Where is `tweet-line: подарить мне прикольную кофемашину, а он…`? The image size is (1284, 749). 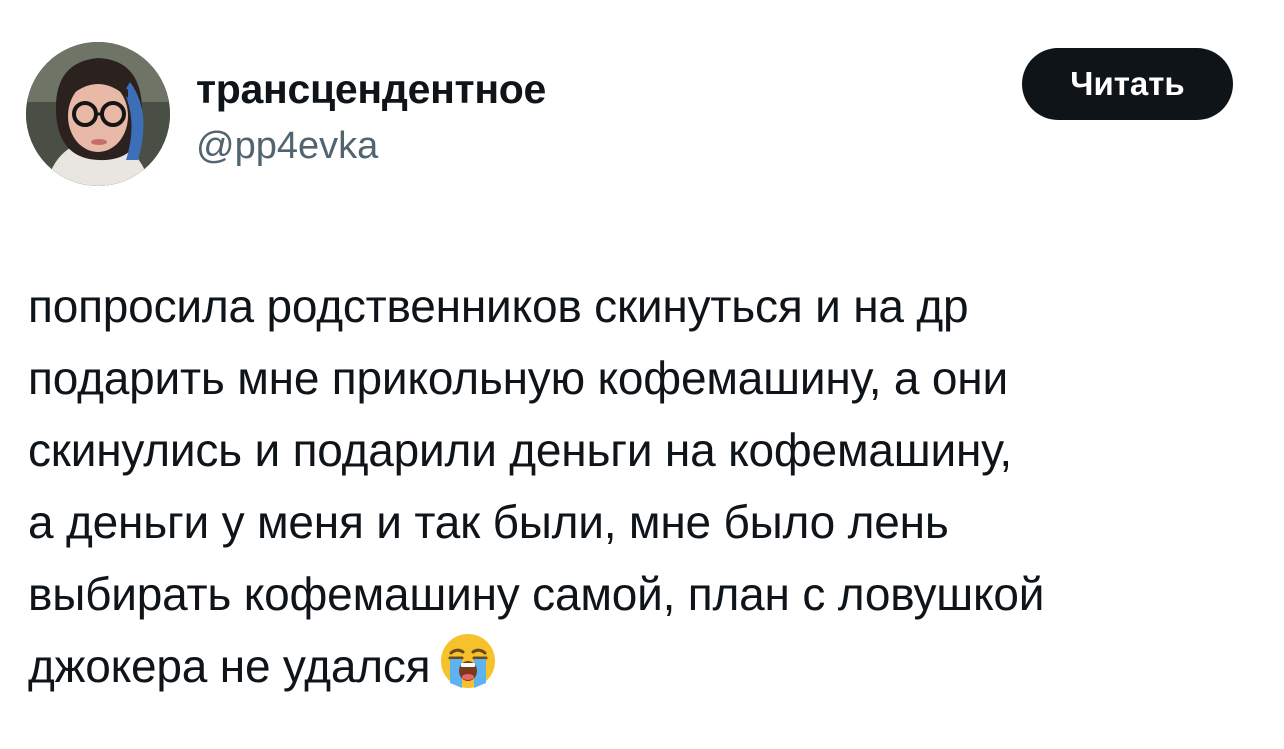
tweet-line: подарить мне прикольную кофемашину, а он… is located at coordinates (518, 378).